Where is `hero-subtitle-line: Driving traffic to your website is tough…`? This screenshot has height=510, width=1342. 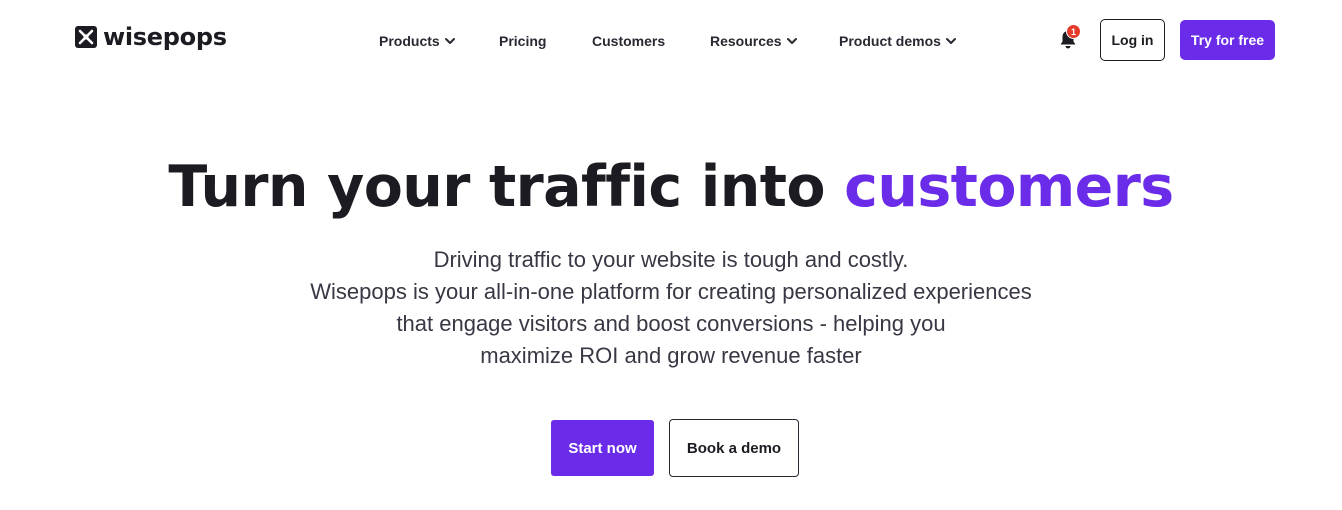
hero-subtitle-line: Driving traffic to your website is tough… is located at coordinates (671, 259).